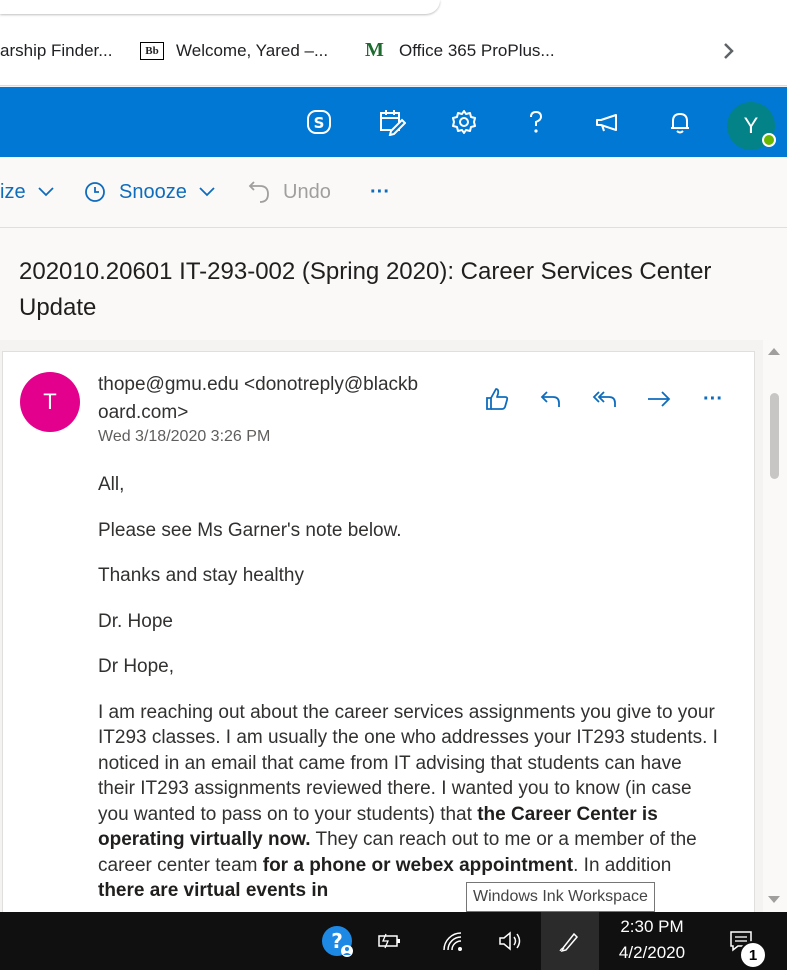  I want to click on notification-count-badge: 1, so click(753, 955).